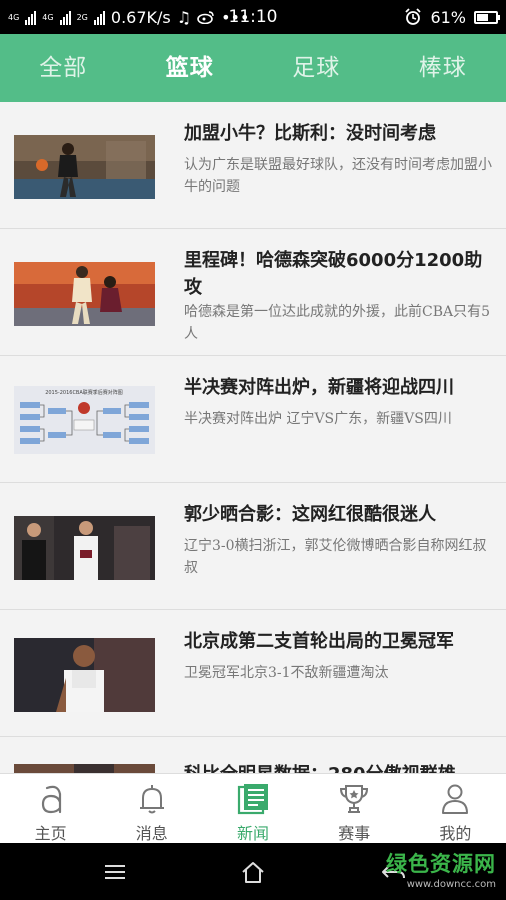 This screenshot has height=900, width=506. Describe the element at coordinates (443, 68) in the screenshot. I see `tab-baseball: 棒球` at that location.